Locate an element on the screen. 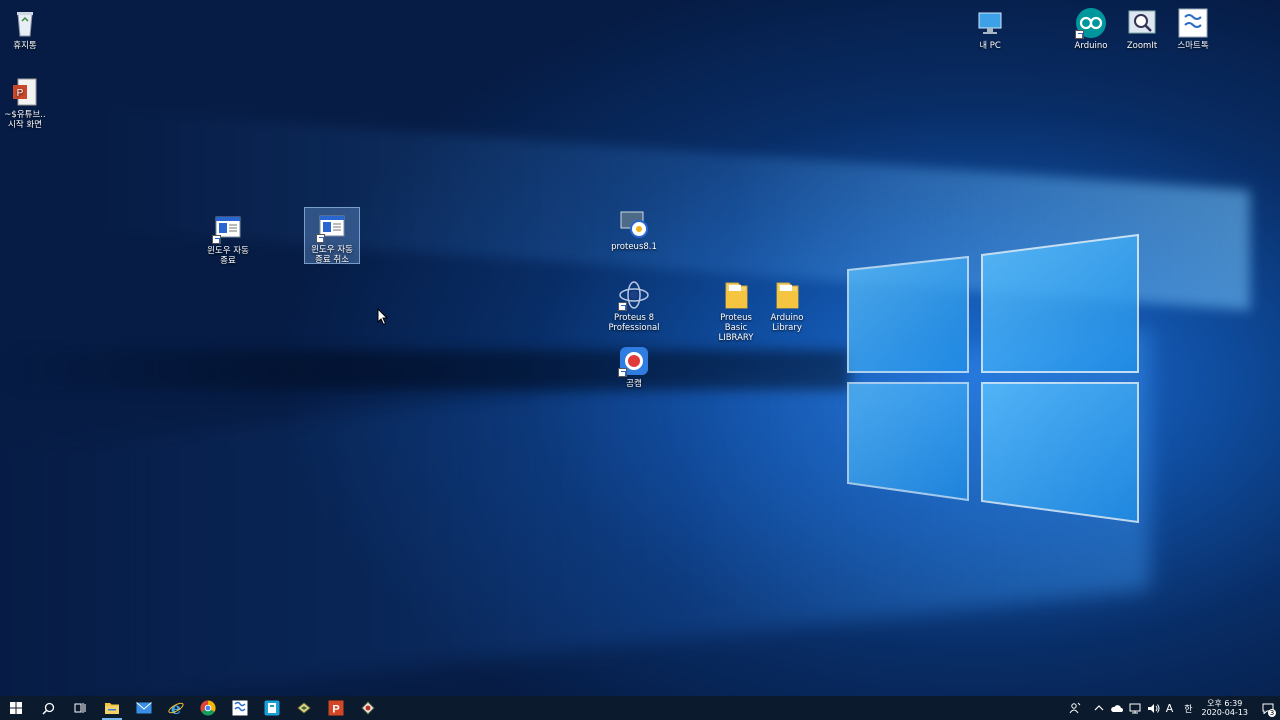 This screenshot has width=1280, height=720. desktop-icon-gomcam: 곰캠 is located at coordinates (634, 365).